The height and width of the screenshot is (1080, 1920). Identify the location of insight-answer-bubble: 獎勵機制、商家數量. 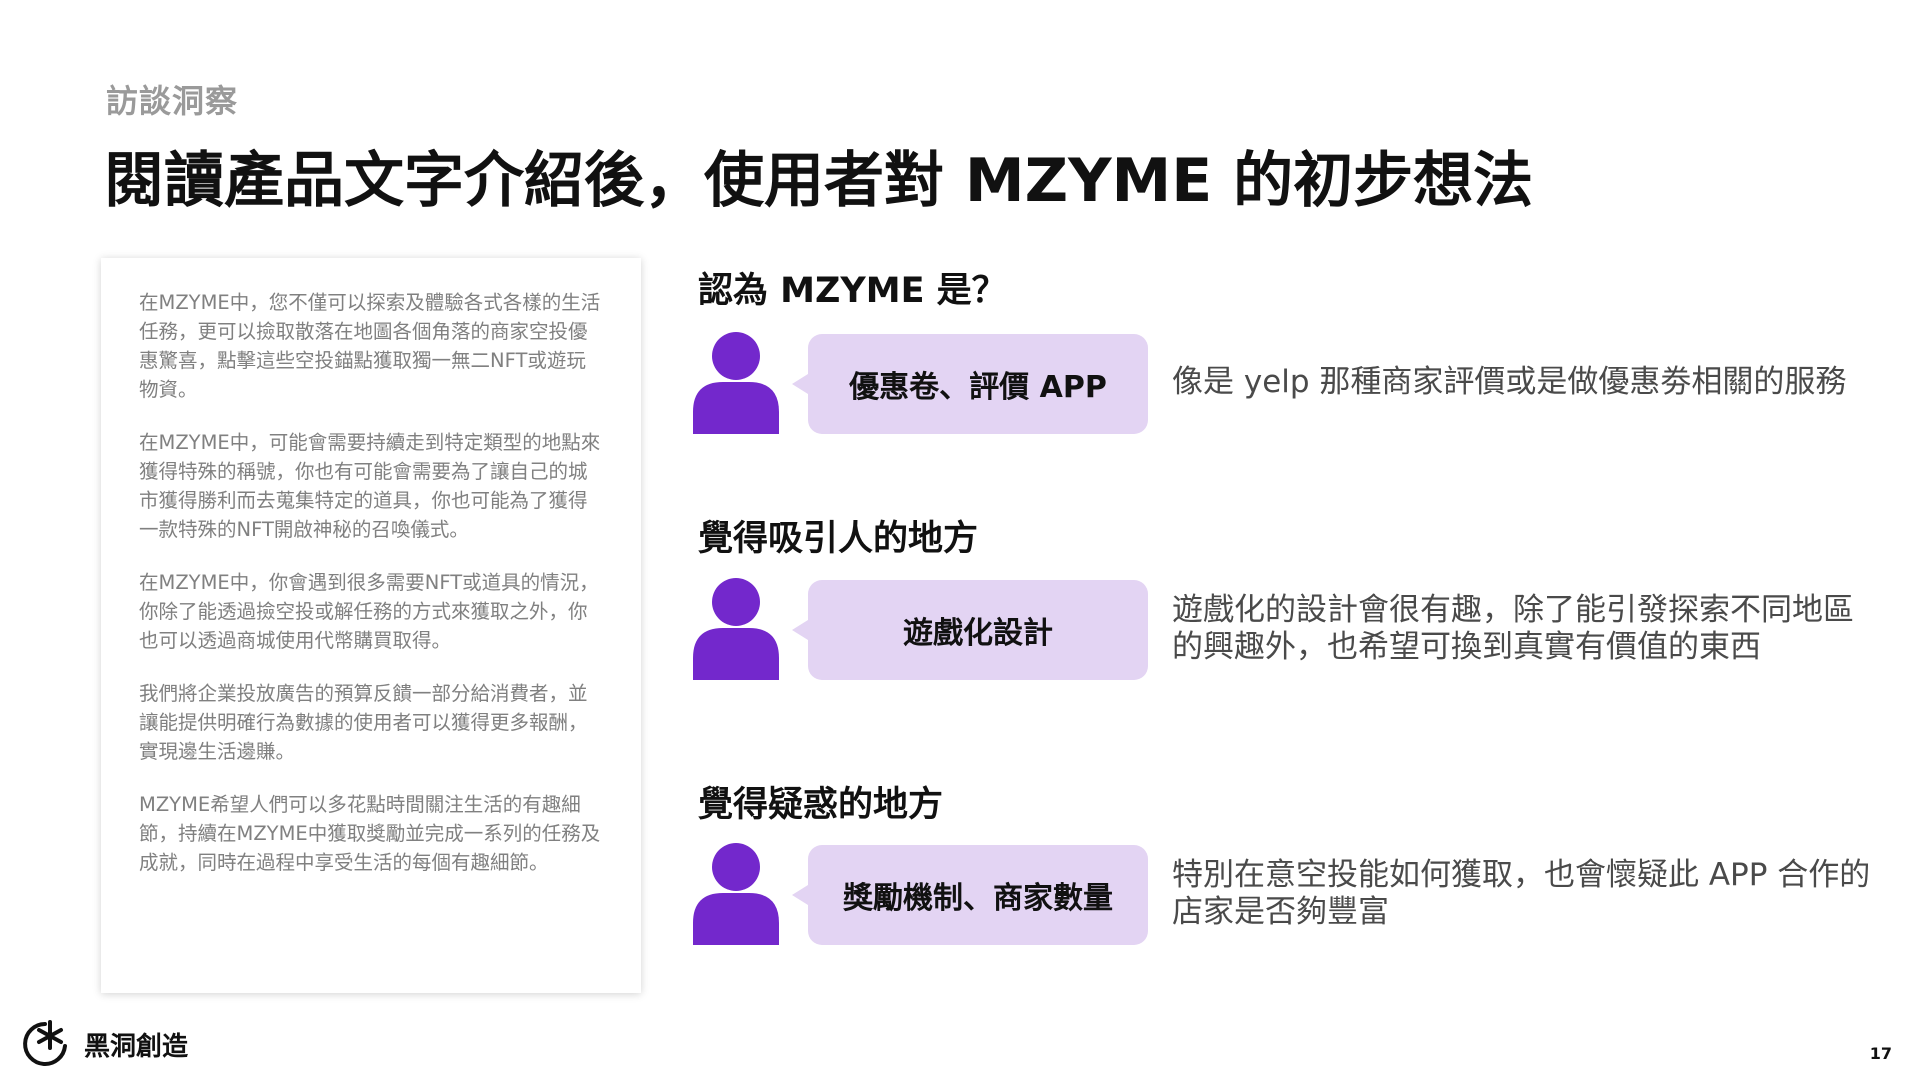
(970, 895).